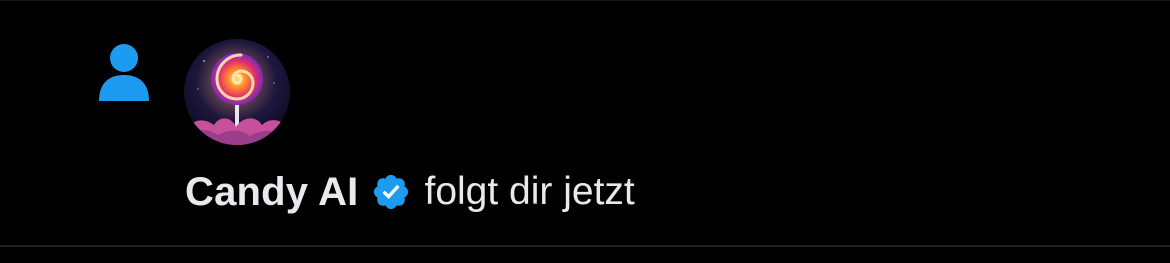 The image size is (1170, 263). I want to click on action-text: folgt dir jetzt, so click(529, 191).